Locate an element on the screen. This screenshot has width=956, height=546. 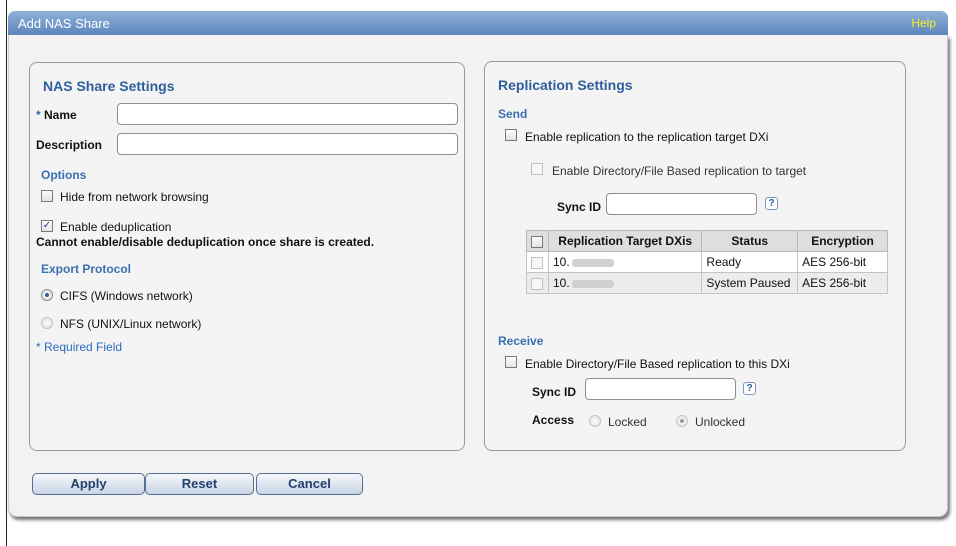
apply-button: Apply is located at coordinates (88, 484).